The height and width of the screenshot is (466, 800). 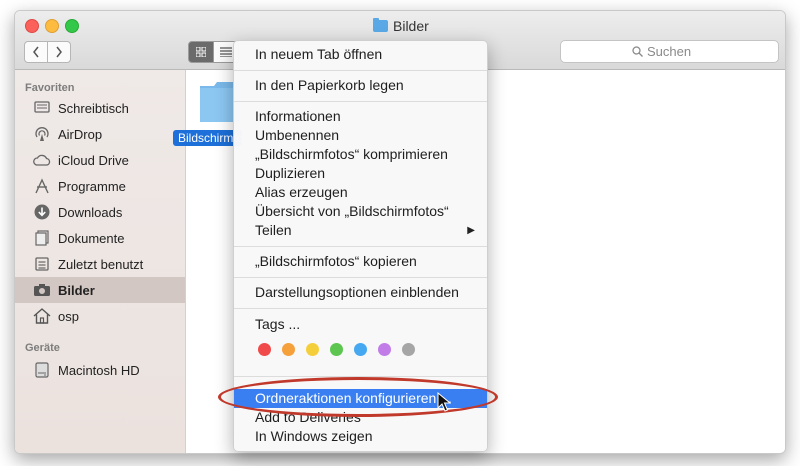 I want to click on tag-orange-swatch, so click(x=288, y=349).